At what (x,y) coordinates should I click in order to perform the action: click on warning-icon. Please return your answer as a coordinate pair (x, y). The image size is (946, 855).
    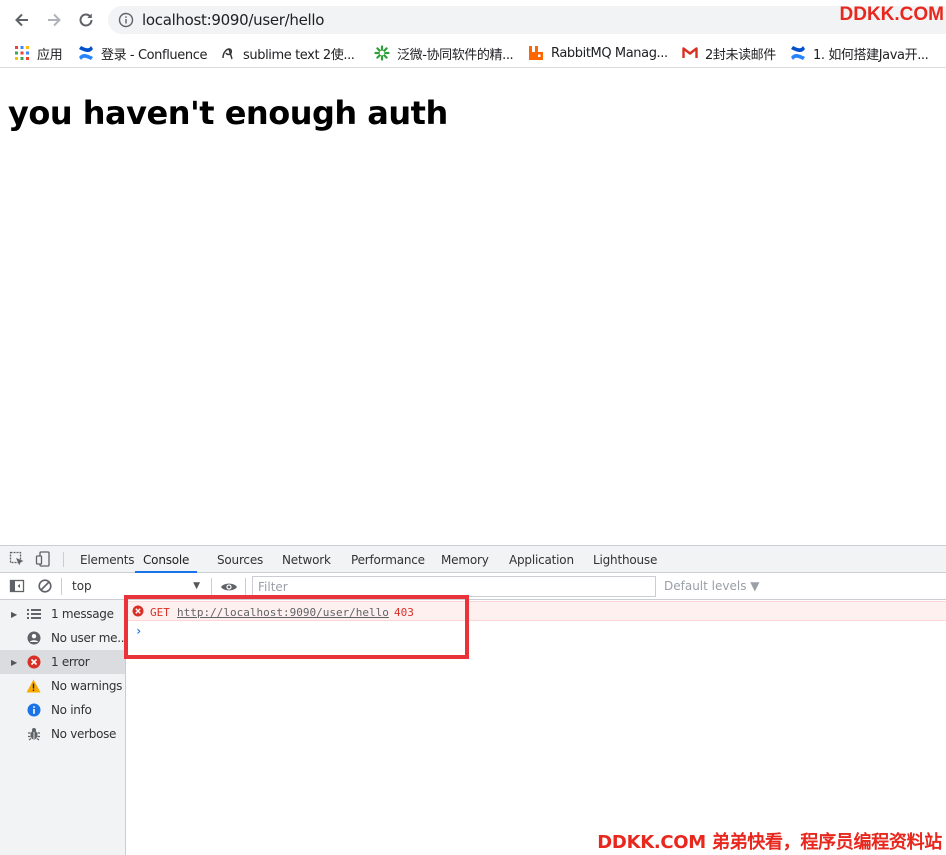
    Looking at the image, I should click on (33, 686).